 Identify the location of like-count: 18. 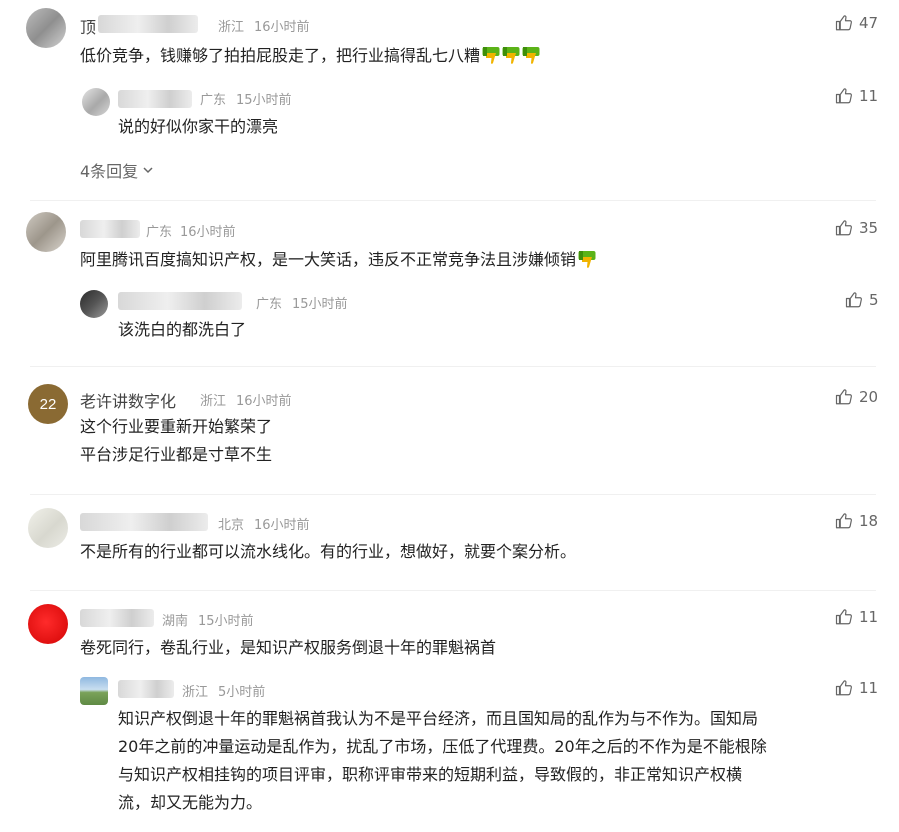
(869, 521).